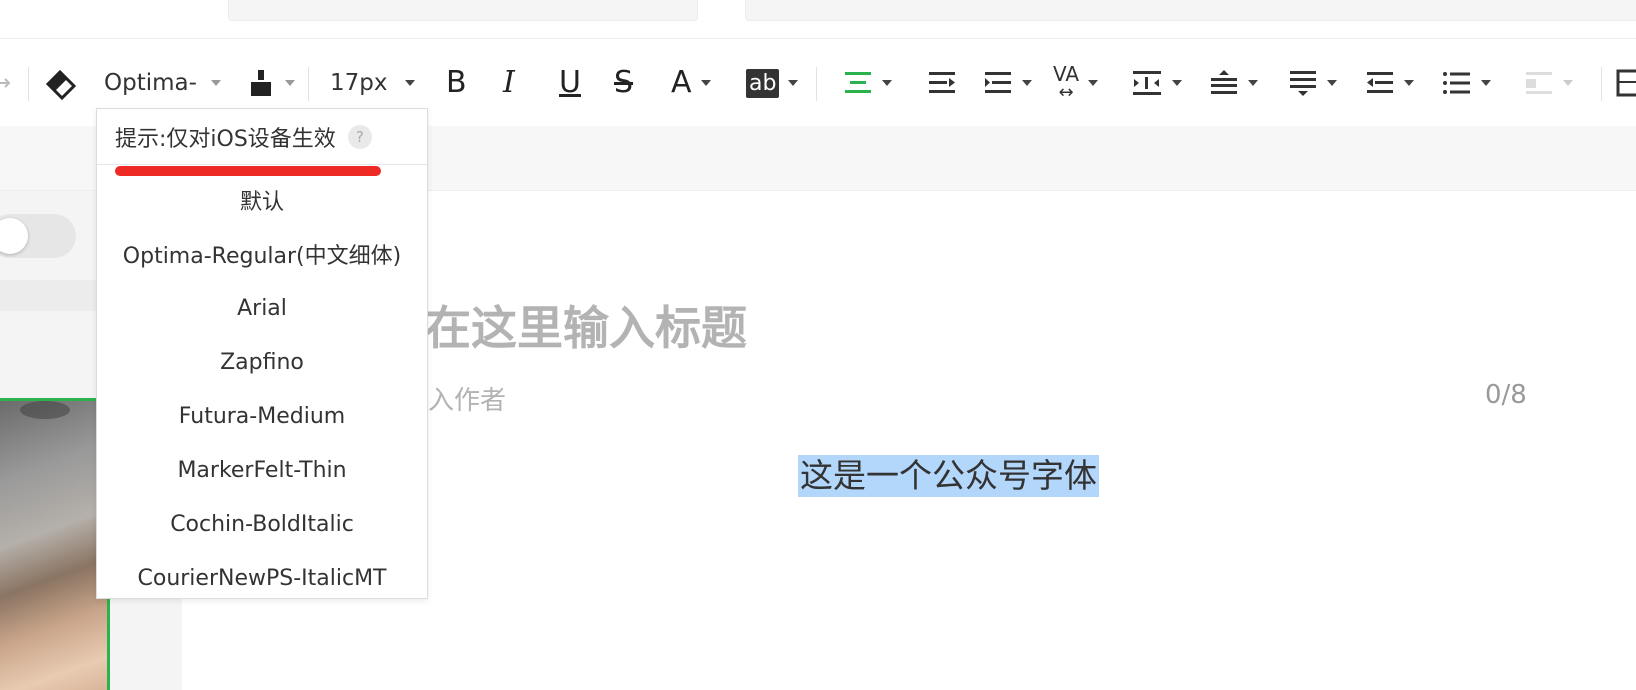  I want to click on italic-icon: I, so click(509, 82).